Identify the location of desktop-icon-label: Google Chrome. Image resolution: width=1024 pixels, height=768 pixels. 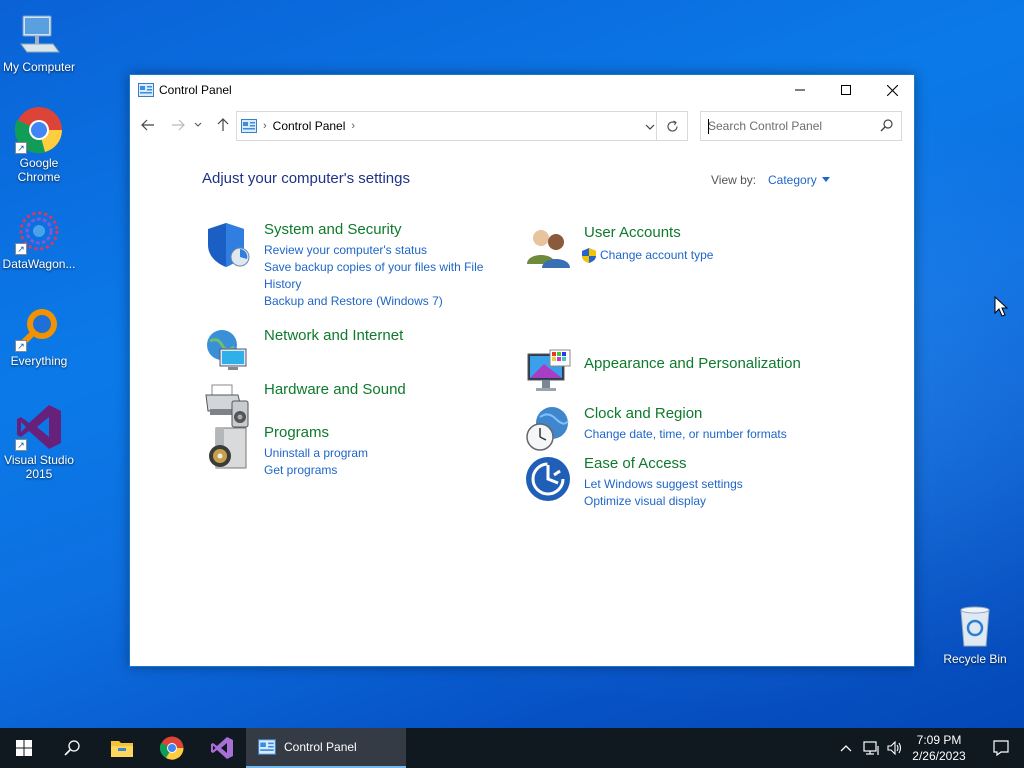
(39, 170).